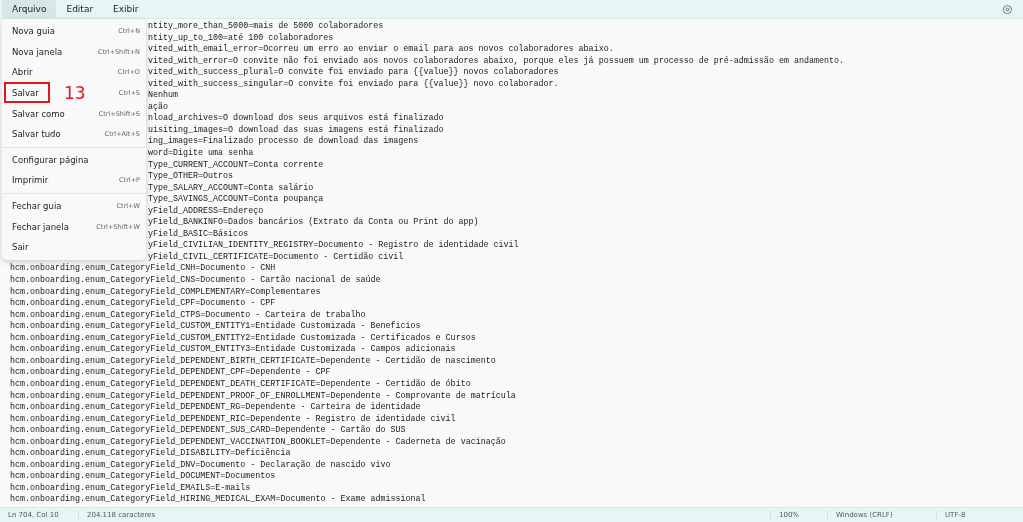  I want to click on menu-item-label: Fechar guia, so click(37, 206).